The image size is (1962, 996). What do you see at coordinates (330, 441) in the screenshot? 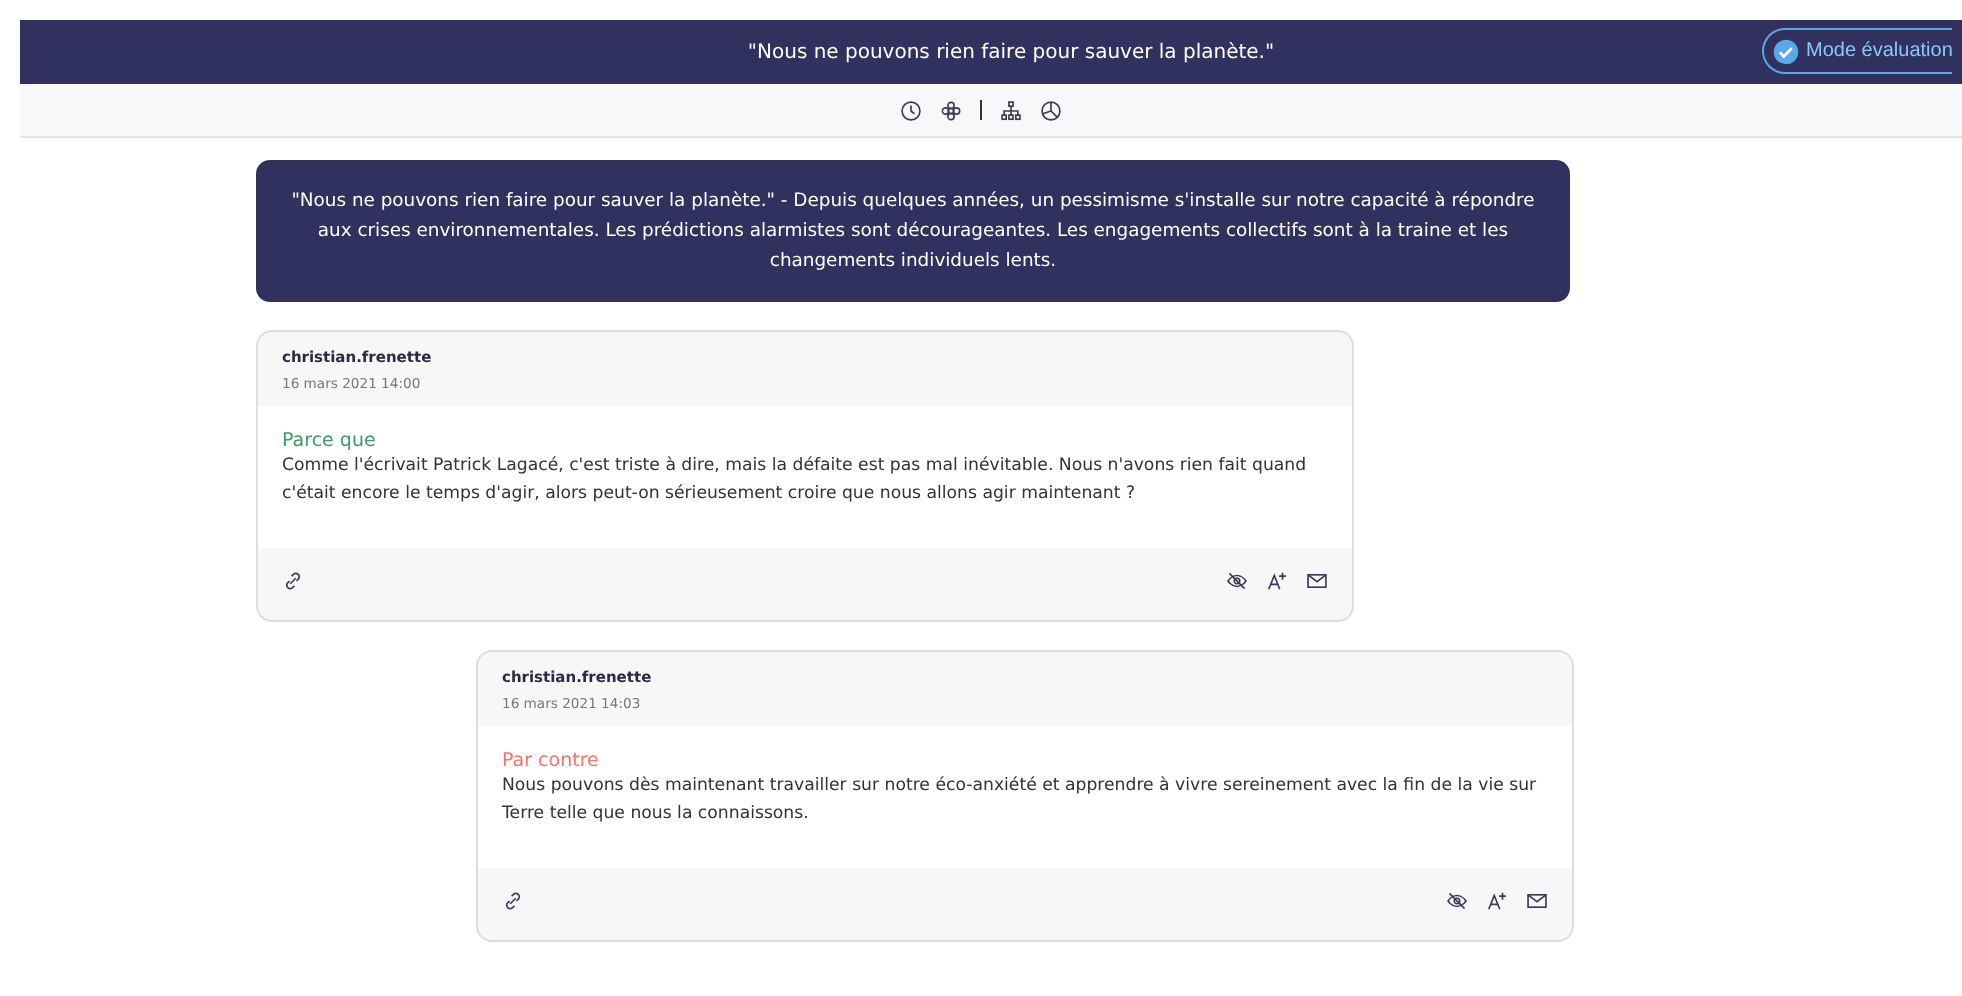
I see `argument-type-label: Parce que` at bounding box center [330, 441].